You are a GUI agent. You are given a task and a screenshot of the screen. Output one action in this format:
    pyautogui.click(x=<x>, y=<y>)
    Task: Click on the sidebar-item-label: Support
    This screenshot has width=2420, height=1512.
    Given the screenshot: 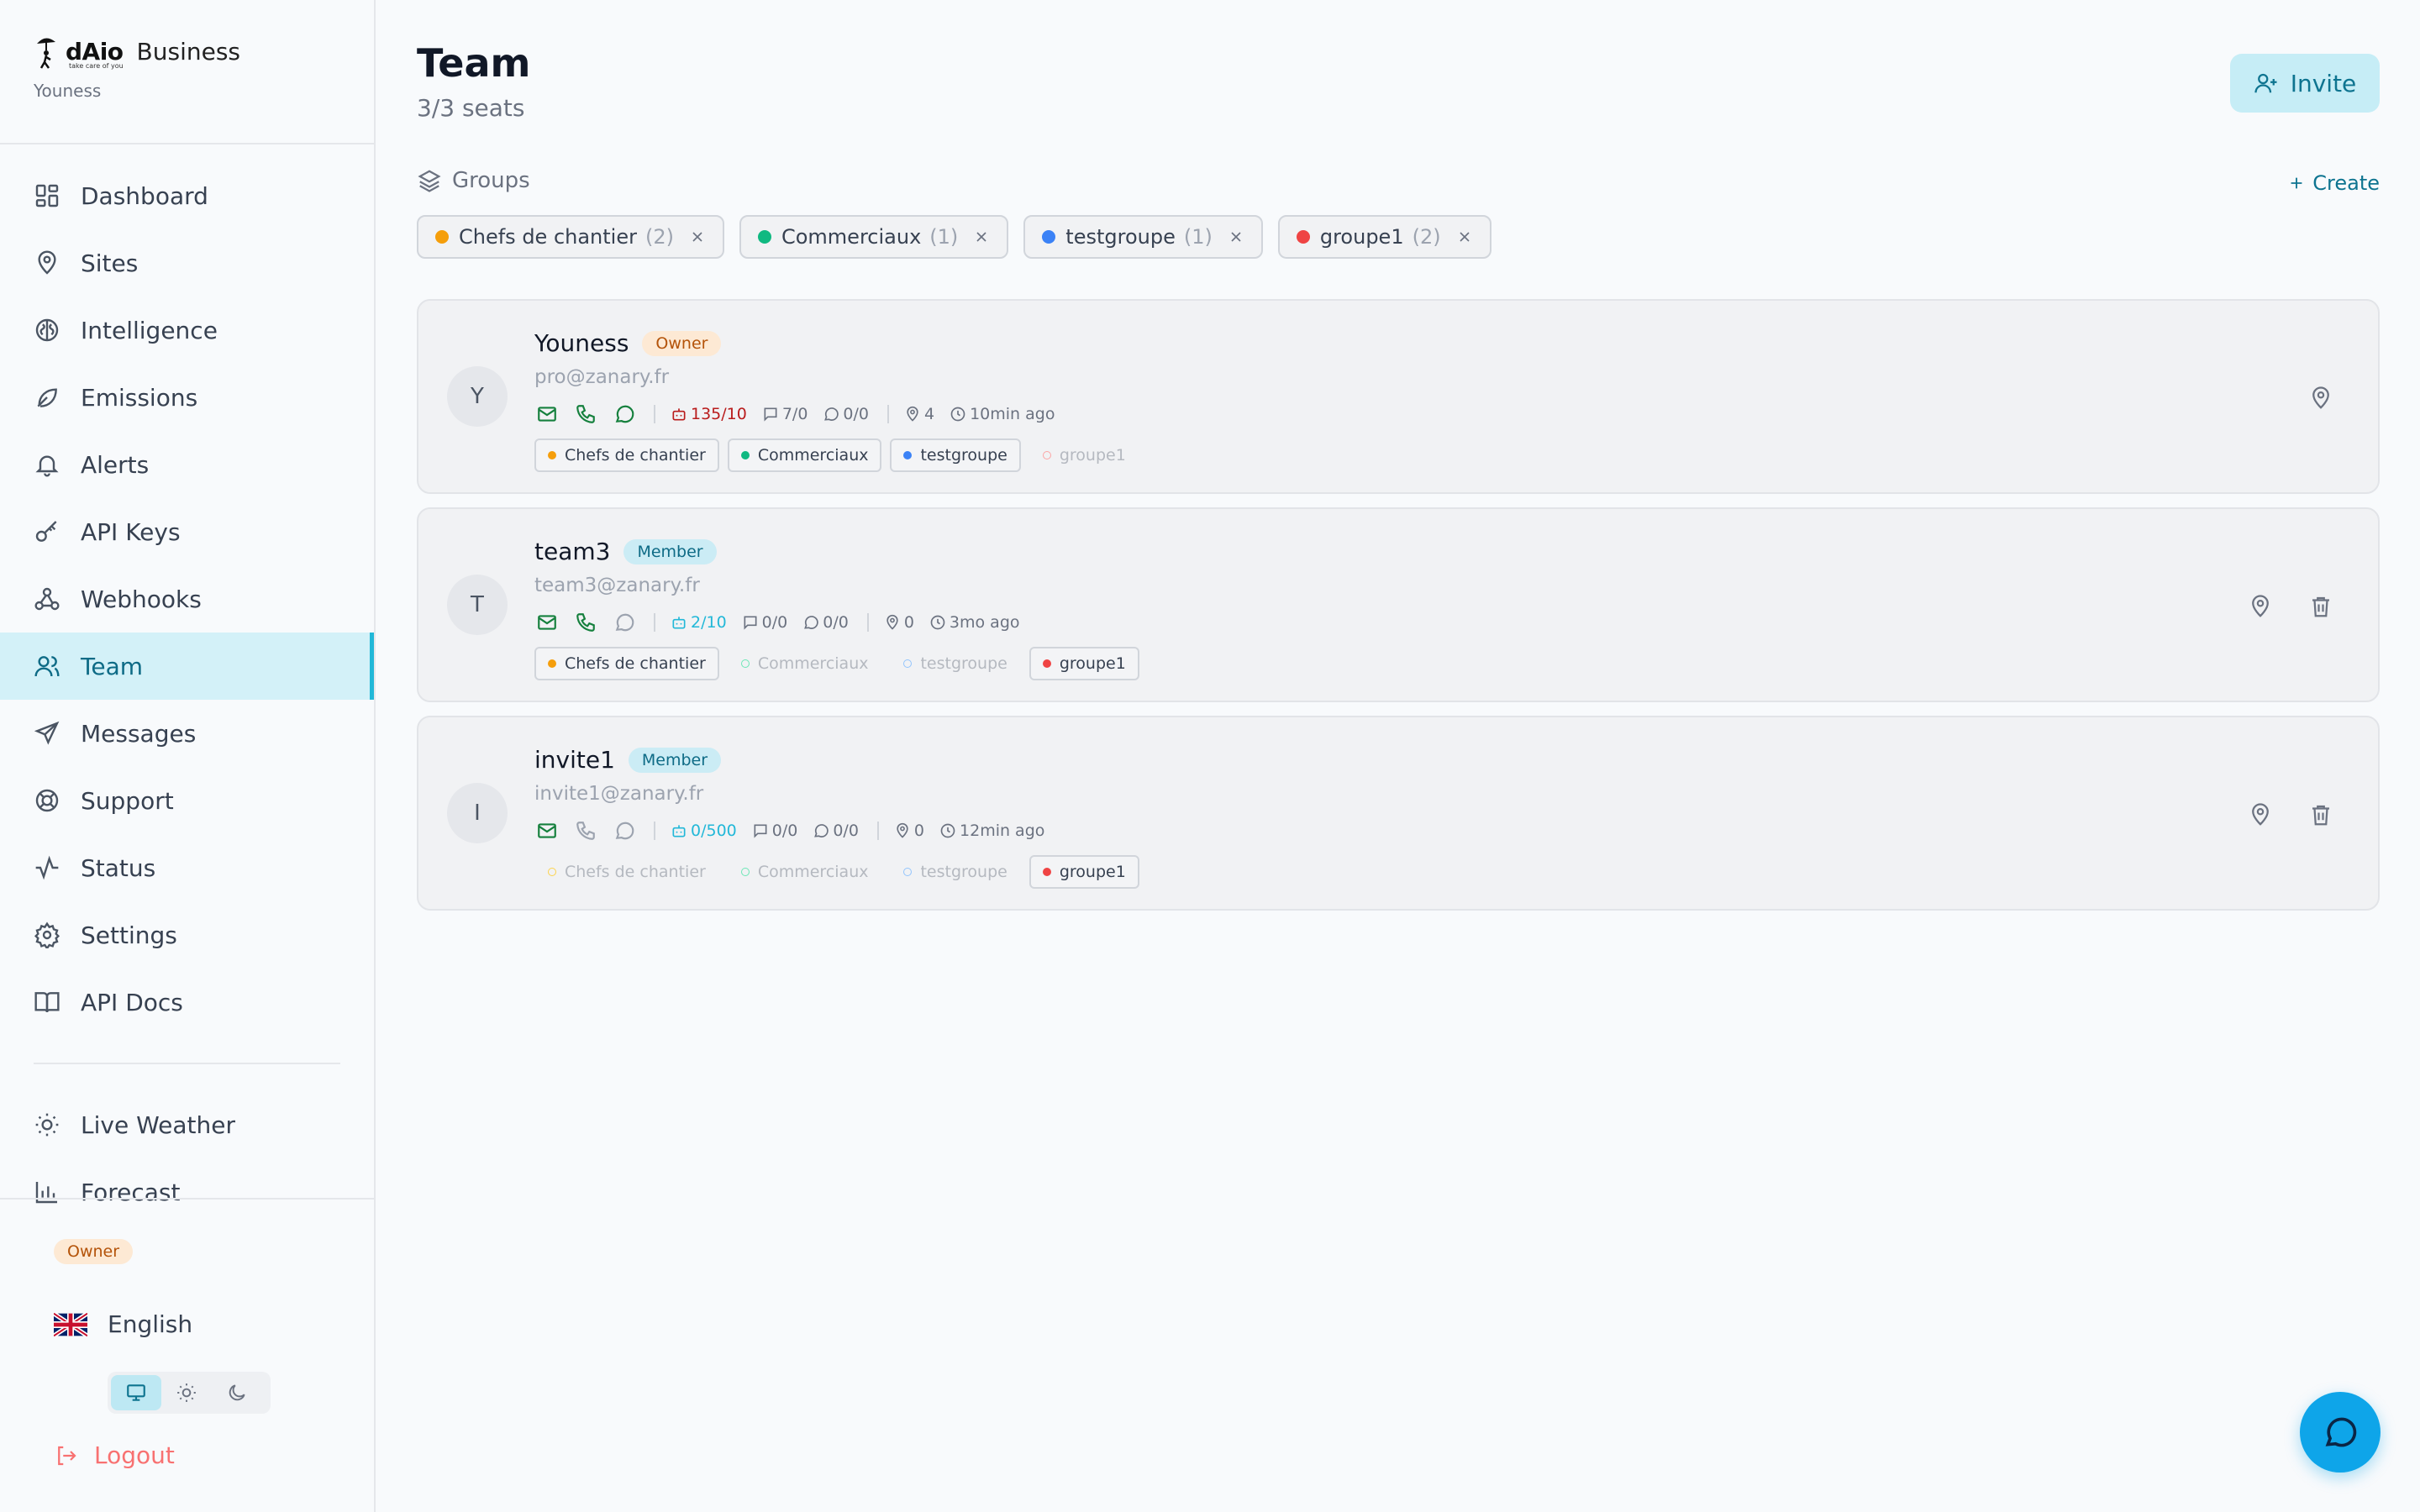 What is the action you would take?
    pyautogui.click(x=128, y=800)
    